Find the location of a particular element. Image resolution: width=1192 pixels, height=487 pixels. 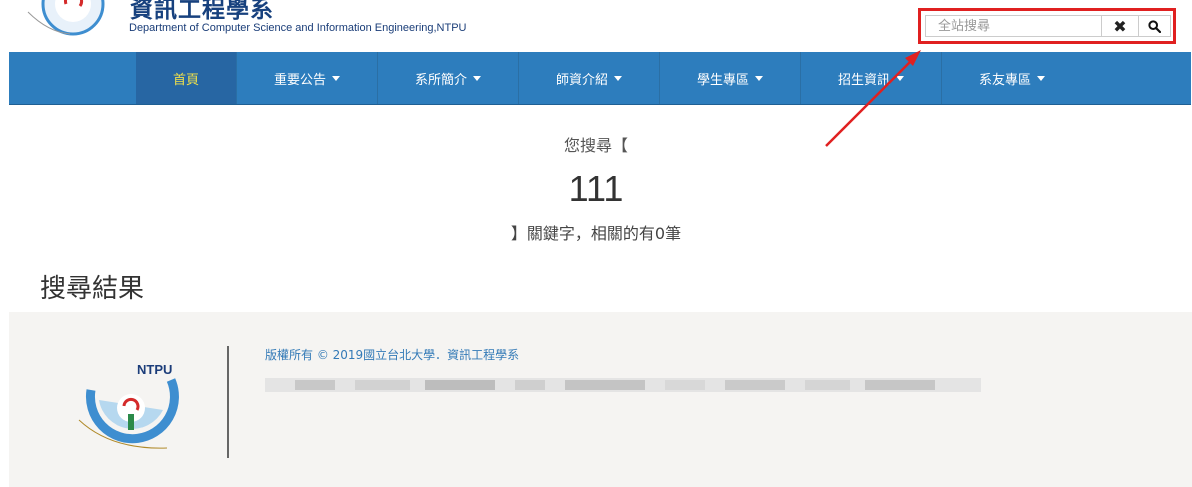

nav-item-students: 學生專區 is located at coordinates (729, 78).